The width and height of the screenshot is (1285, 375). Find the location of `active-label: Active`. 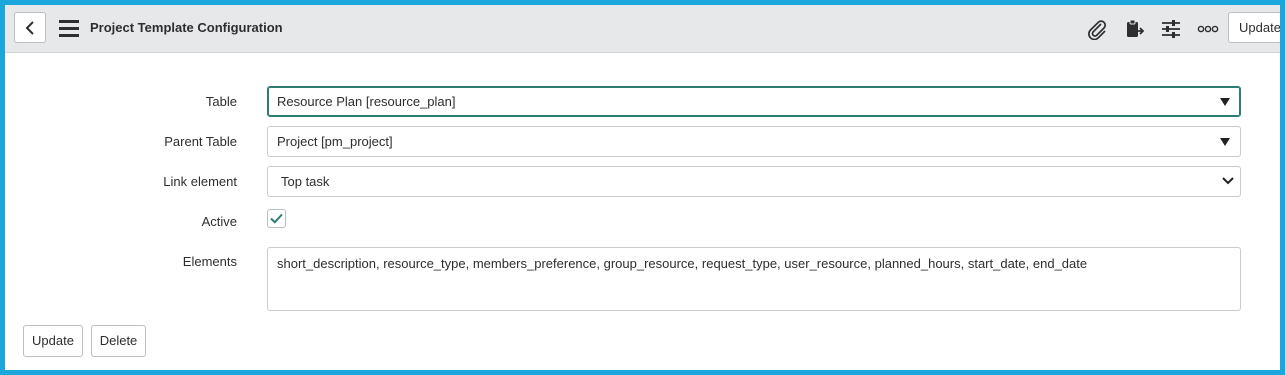

active-label: Active is located at coordinates (219, 221).